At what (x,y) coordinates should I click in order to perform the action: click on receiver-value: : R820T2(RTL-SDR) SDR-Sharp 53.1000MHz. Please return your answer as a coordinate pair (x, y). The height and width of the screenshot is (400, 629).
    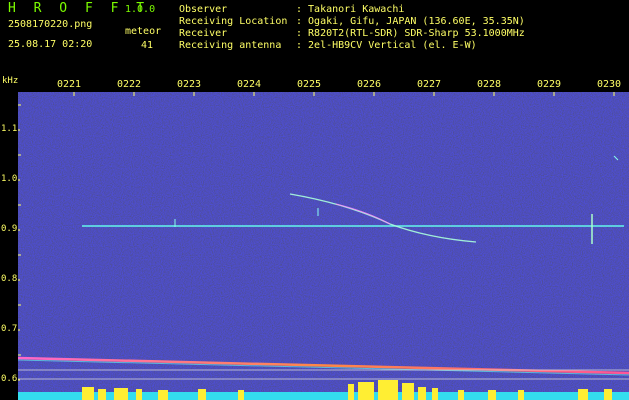
    Looking at the image, I should click on (410, 33).